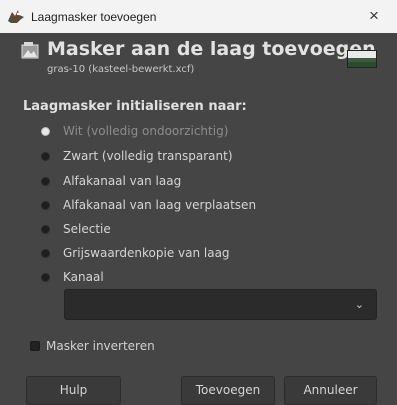  I want to click on chevron-down-icon: ⌄, so click(359, 304).